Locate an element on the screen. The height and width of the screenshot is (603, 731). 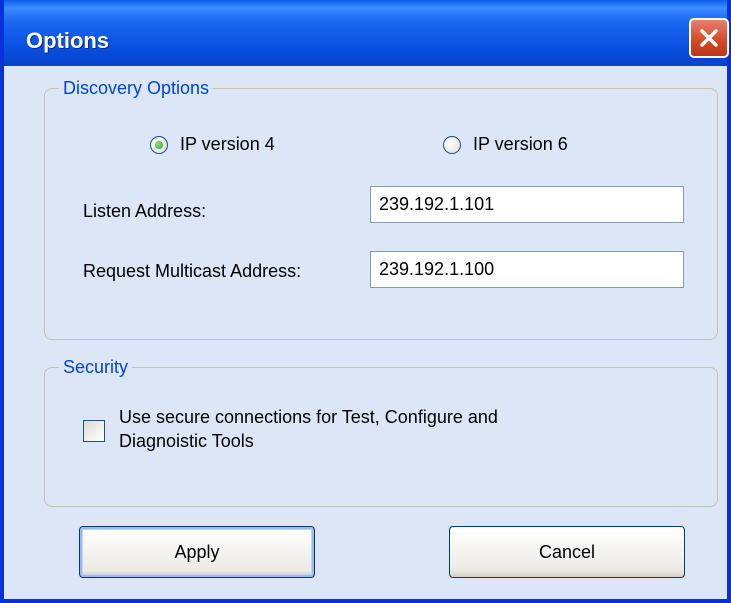
multicast-address-input: 239.192.1.100 is located at coordinates (527, 269).